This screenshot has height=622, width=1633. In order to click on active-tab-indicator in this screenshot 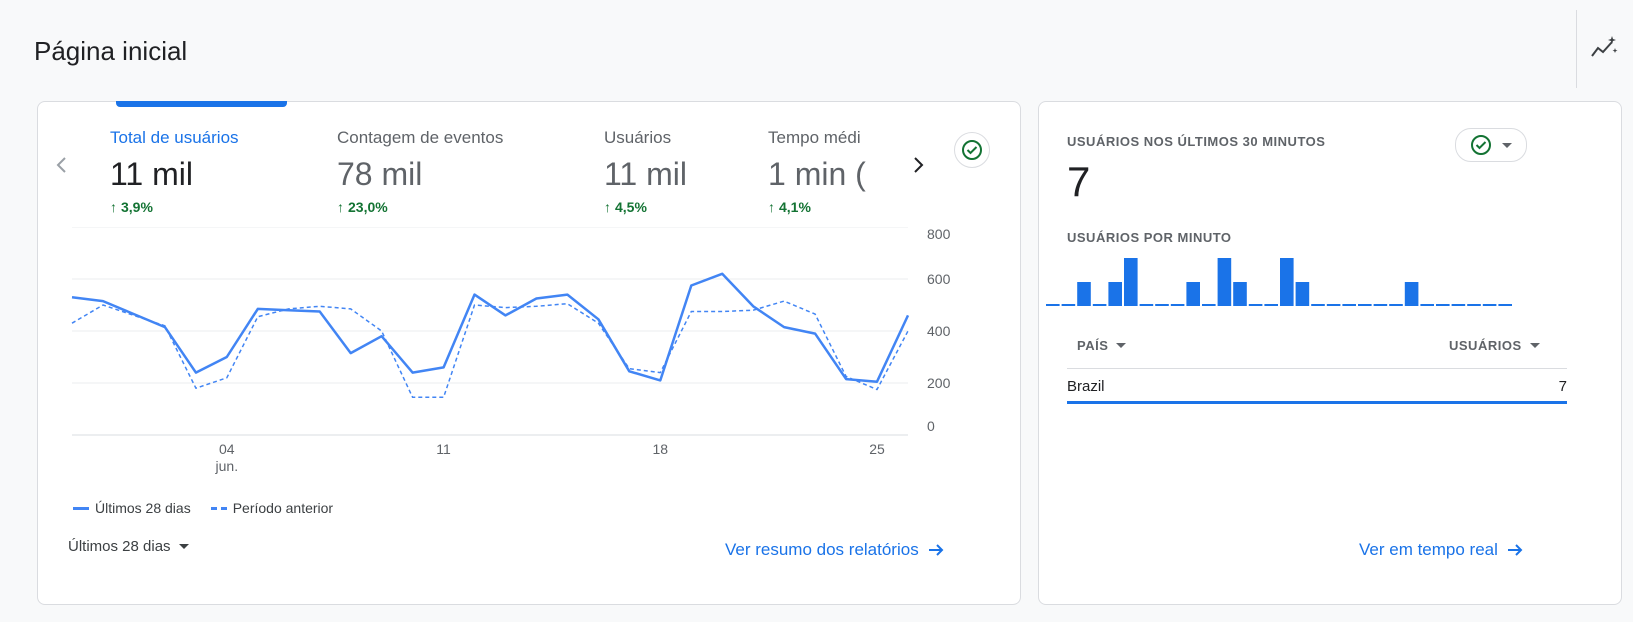, I will do `click(201, 104)`.